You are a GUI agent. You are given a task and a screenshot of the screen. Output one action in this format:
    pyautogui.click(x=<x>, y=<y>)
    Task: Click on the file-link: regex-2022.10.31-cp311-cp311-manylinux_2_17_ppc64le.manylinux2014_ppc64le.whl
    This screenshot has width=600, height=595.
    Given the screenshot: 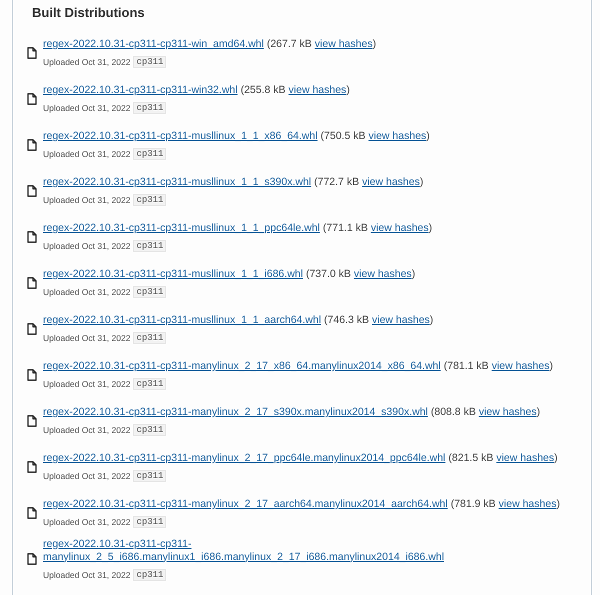 What is the action you would take?
    pyautogui.click(x=244, y=458)
    